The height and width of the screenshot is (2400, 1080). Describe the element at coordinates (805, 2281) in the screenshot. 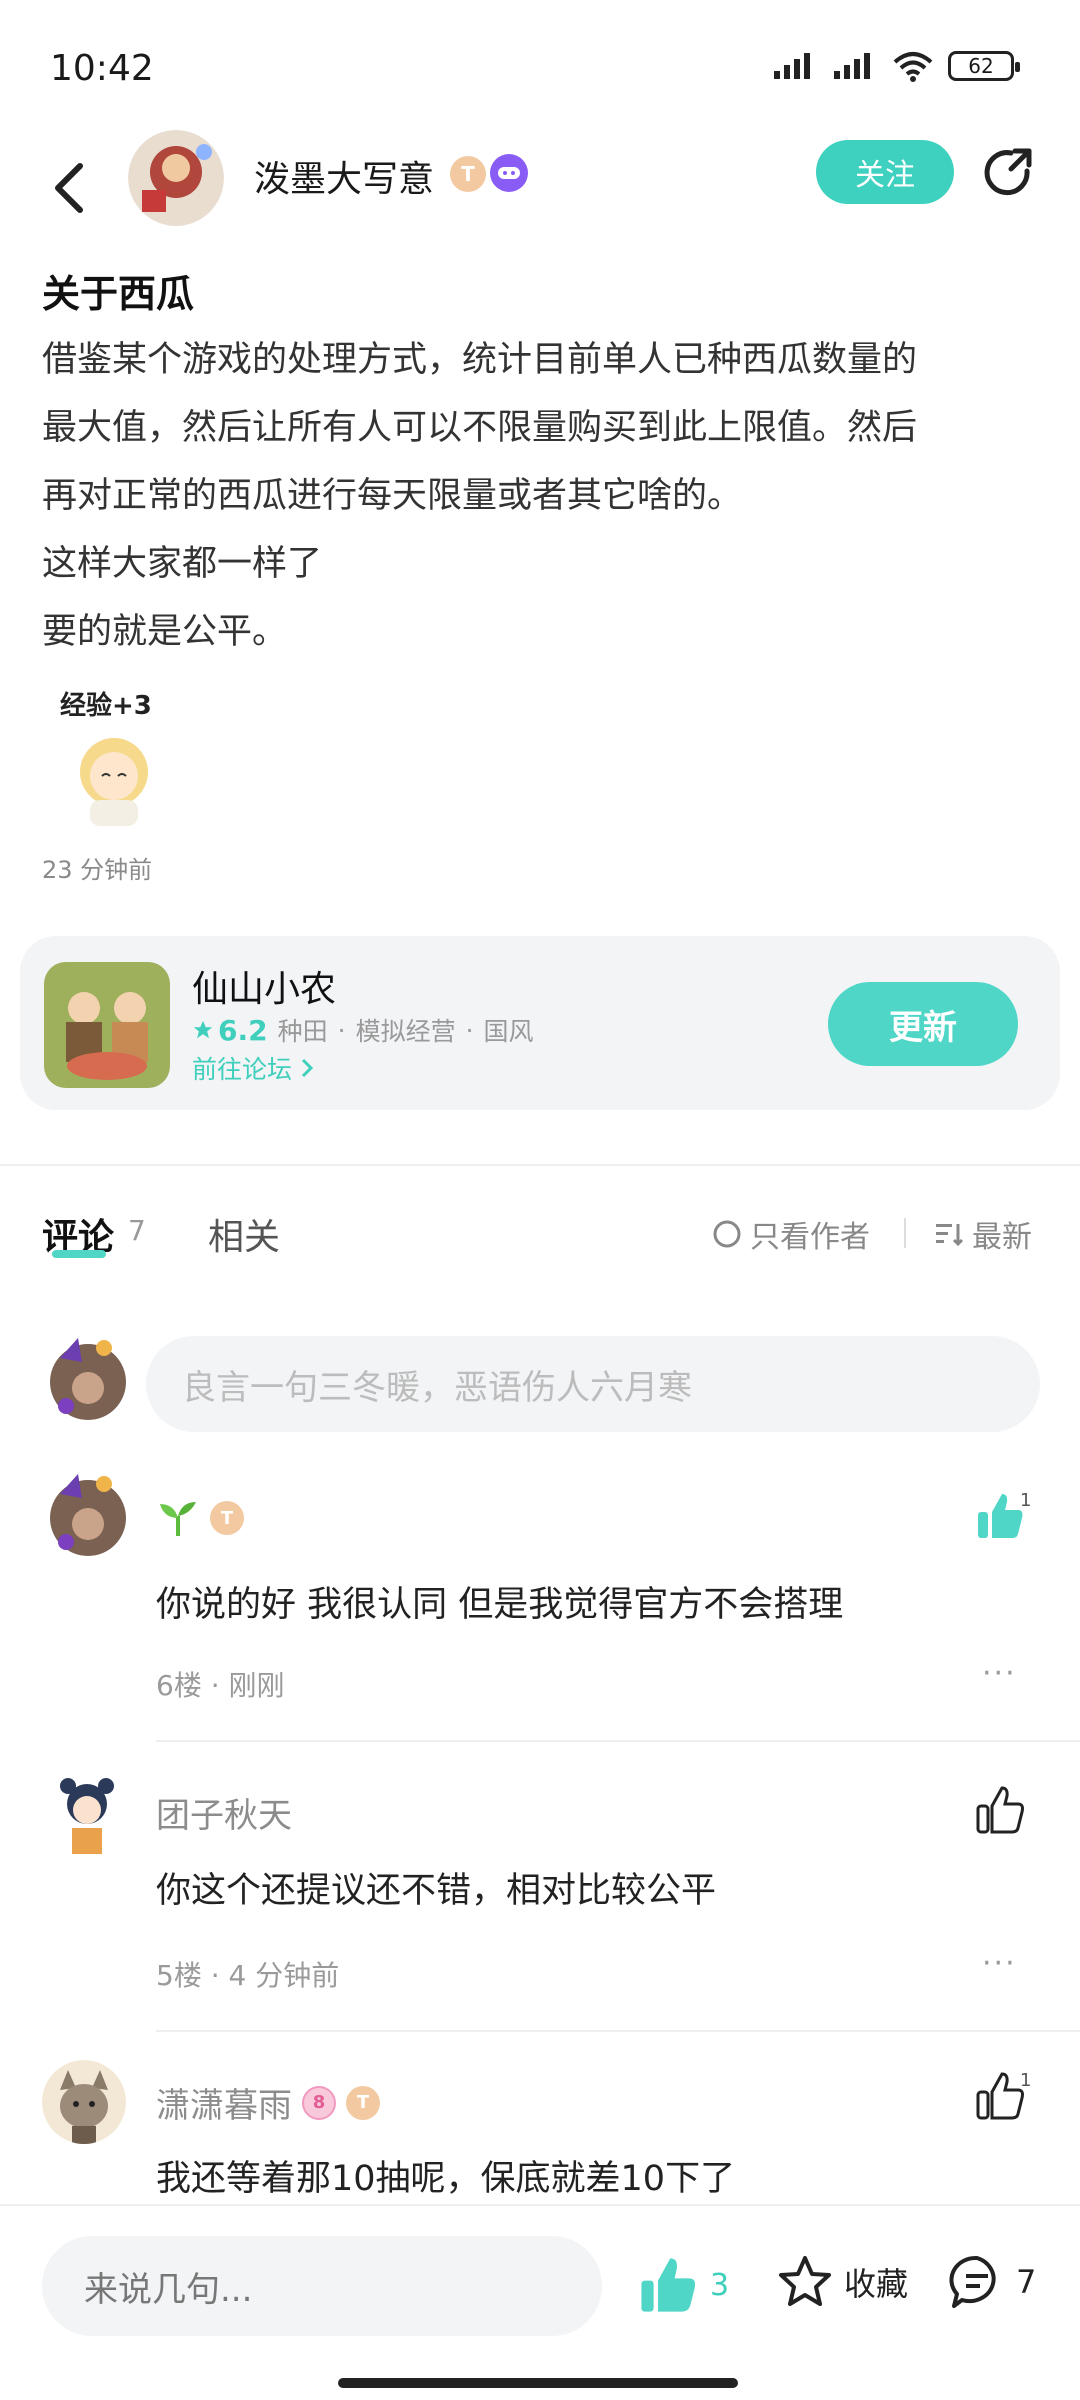

I see `favorite-star-icon` at that location.